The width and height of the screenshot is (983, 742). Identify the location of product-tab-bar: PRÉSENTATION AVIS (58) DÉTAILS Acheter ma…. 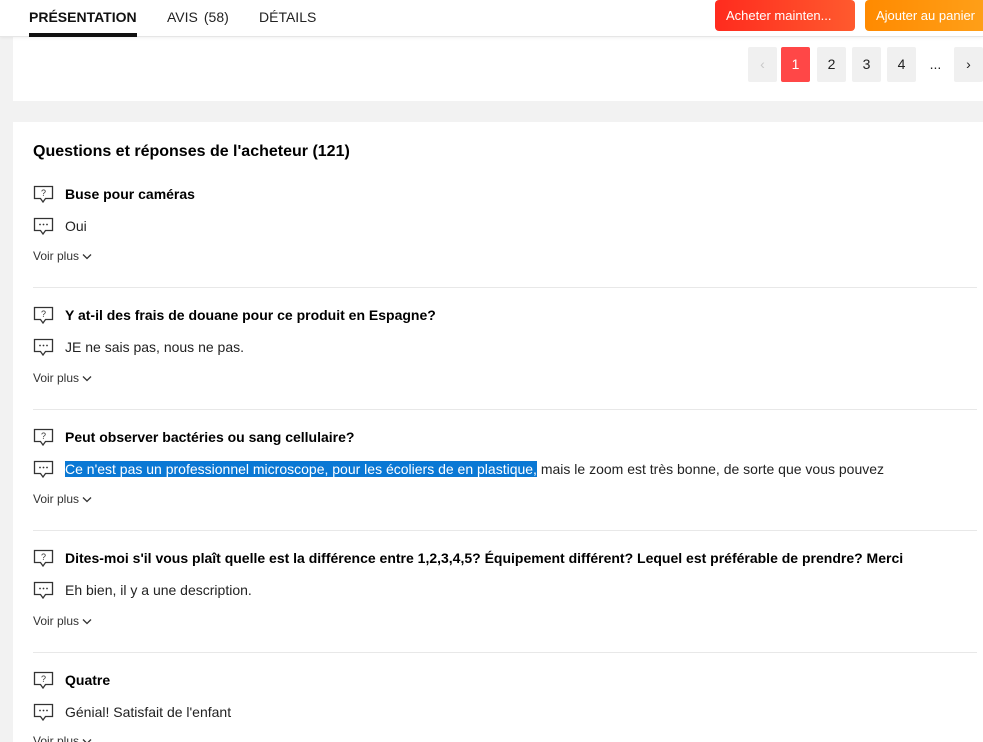
(491, 18).